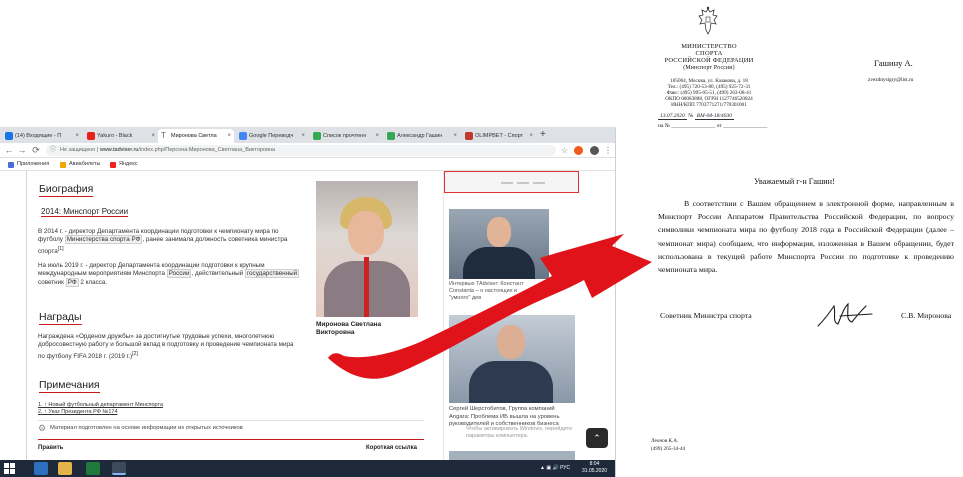 This screenshot has height=477, width=963. Describe the element at coordinates (486, 284) in the screenshot. I see `caption-line: Интервью TAdviser: Констант` at that location.